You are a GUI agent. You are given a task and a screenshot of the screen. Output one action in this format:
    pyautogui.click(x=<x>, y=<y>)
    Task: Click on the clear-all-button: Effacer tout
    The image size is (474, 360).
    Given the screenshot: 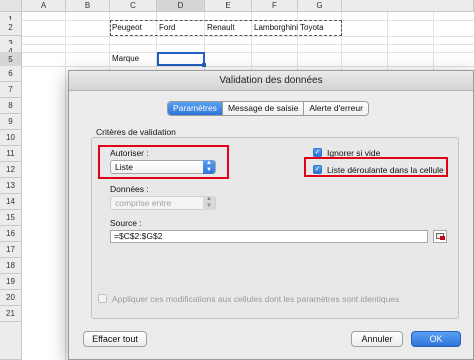 What is the action you would take?
    pyautogui.click(x=115, y=339)
    